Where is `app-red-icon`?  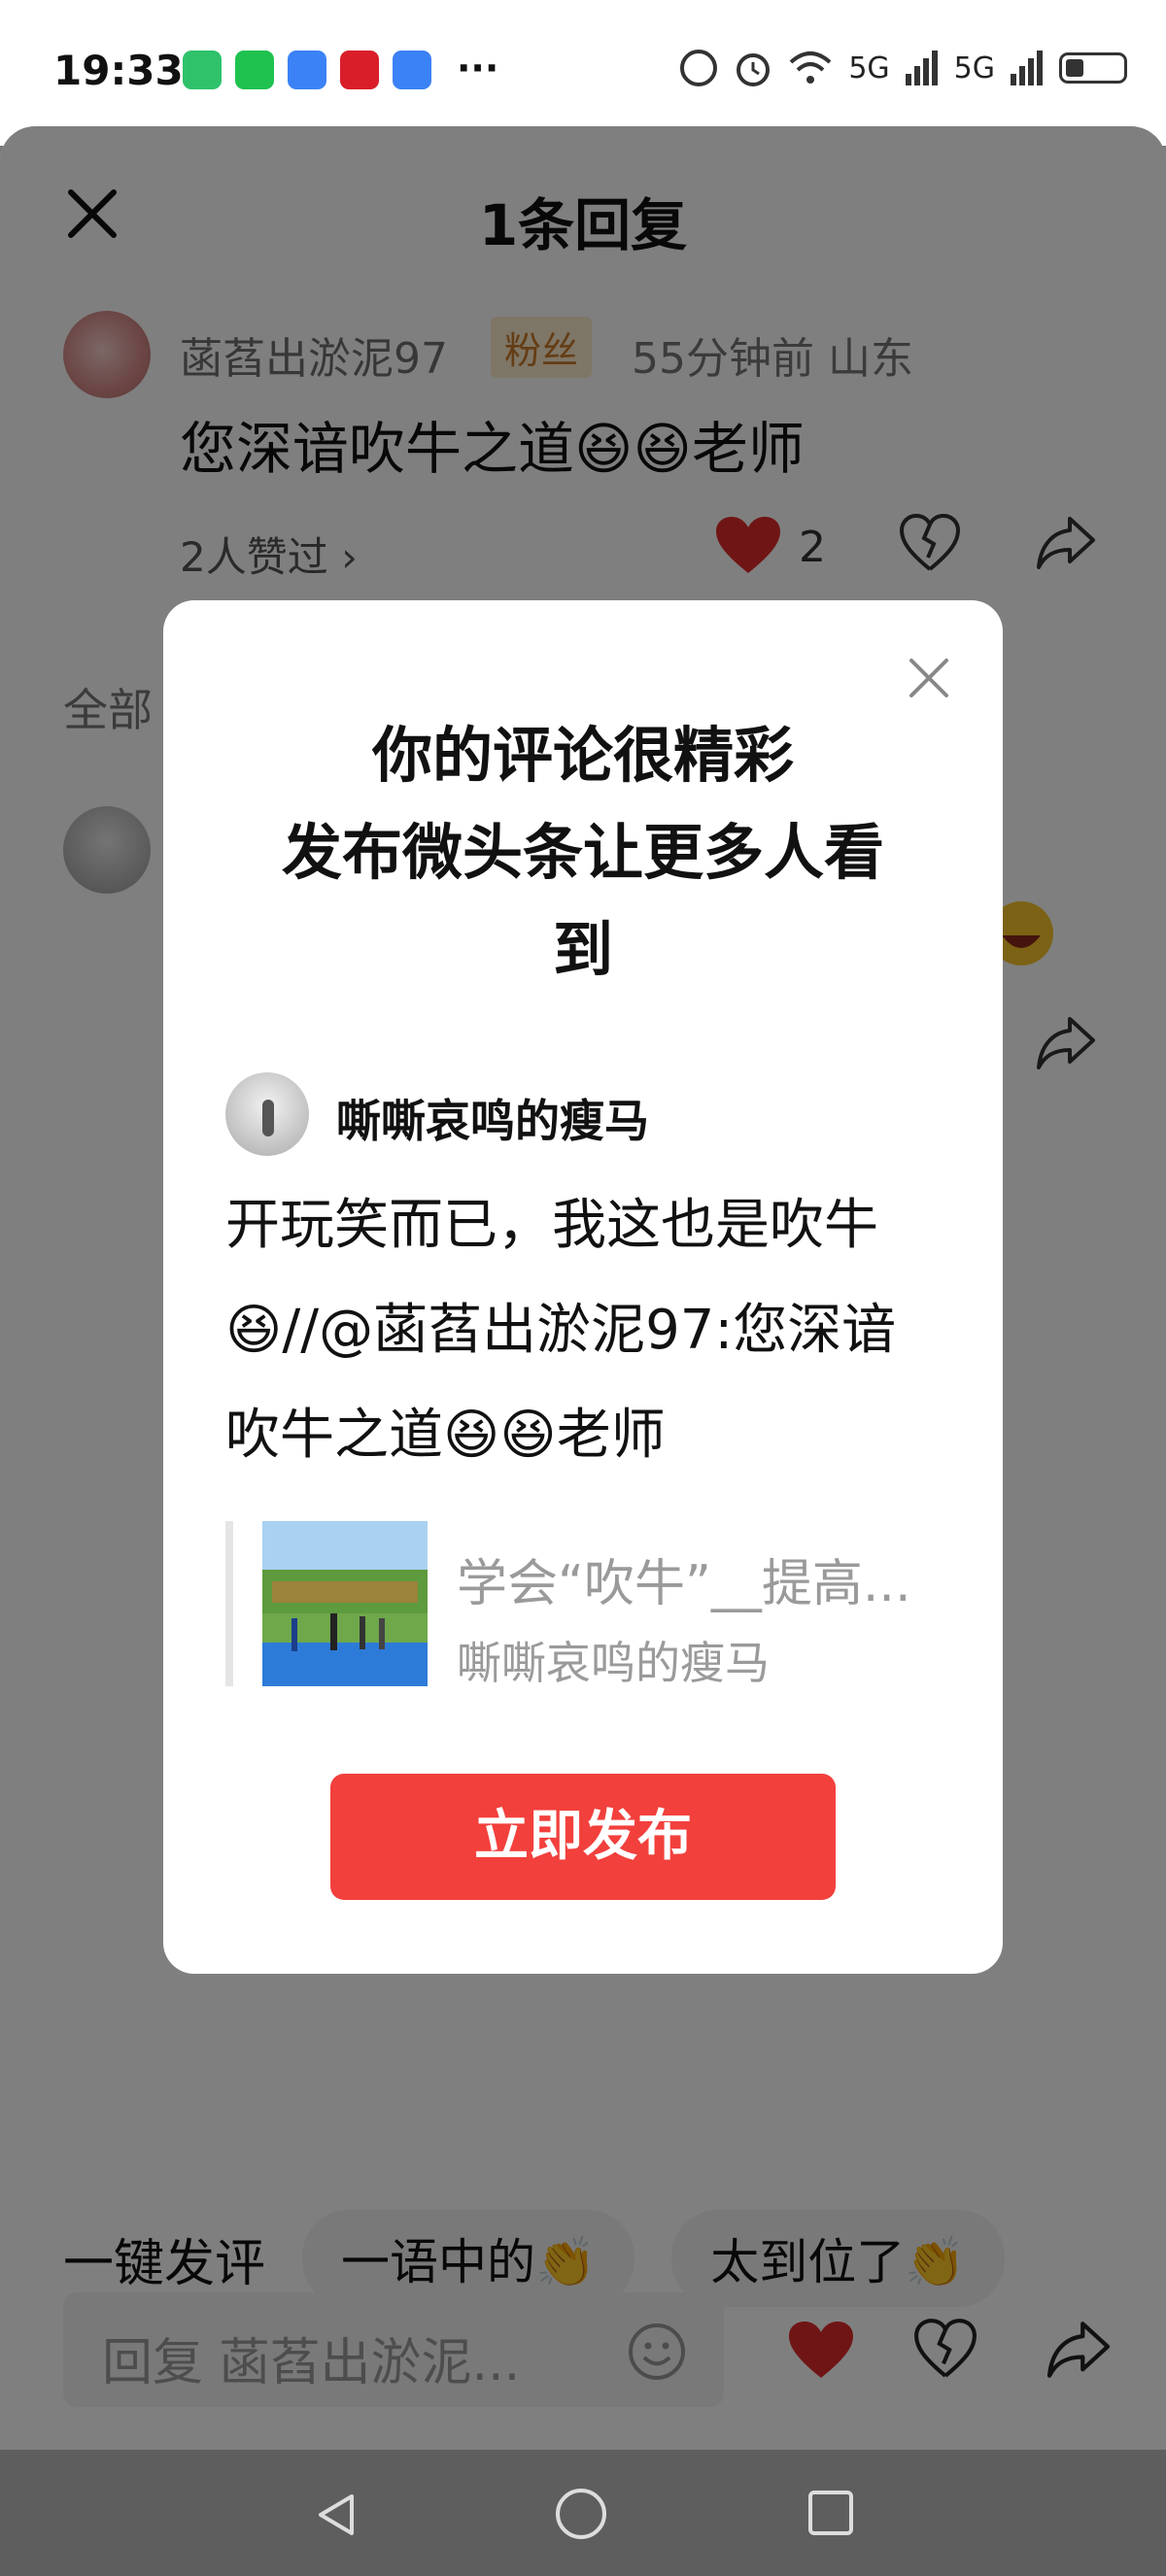
app-red-icon is located at coordinates (359, 70).